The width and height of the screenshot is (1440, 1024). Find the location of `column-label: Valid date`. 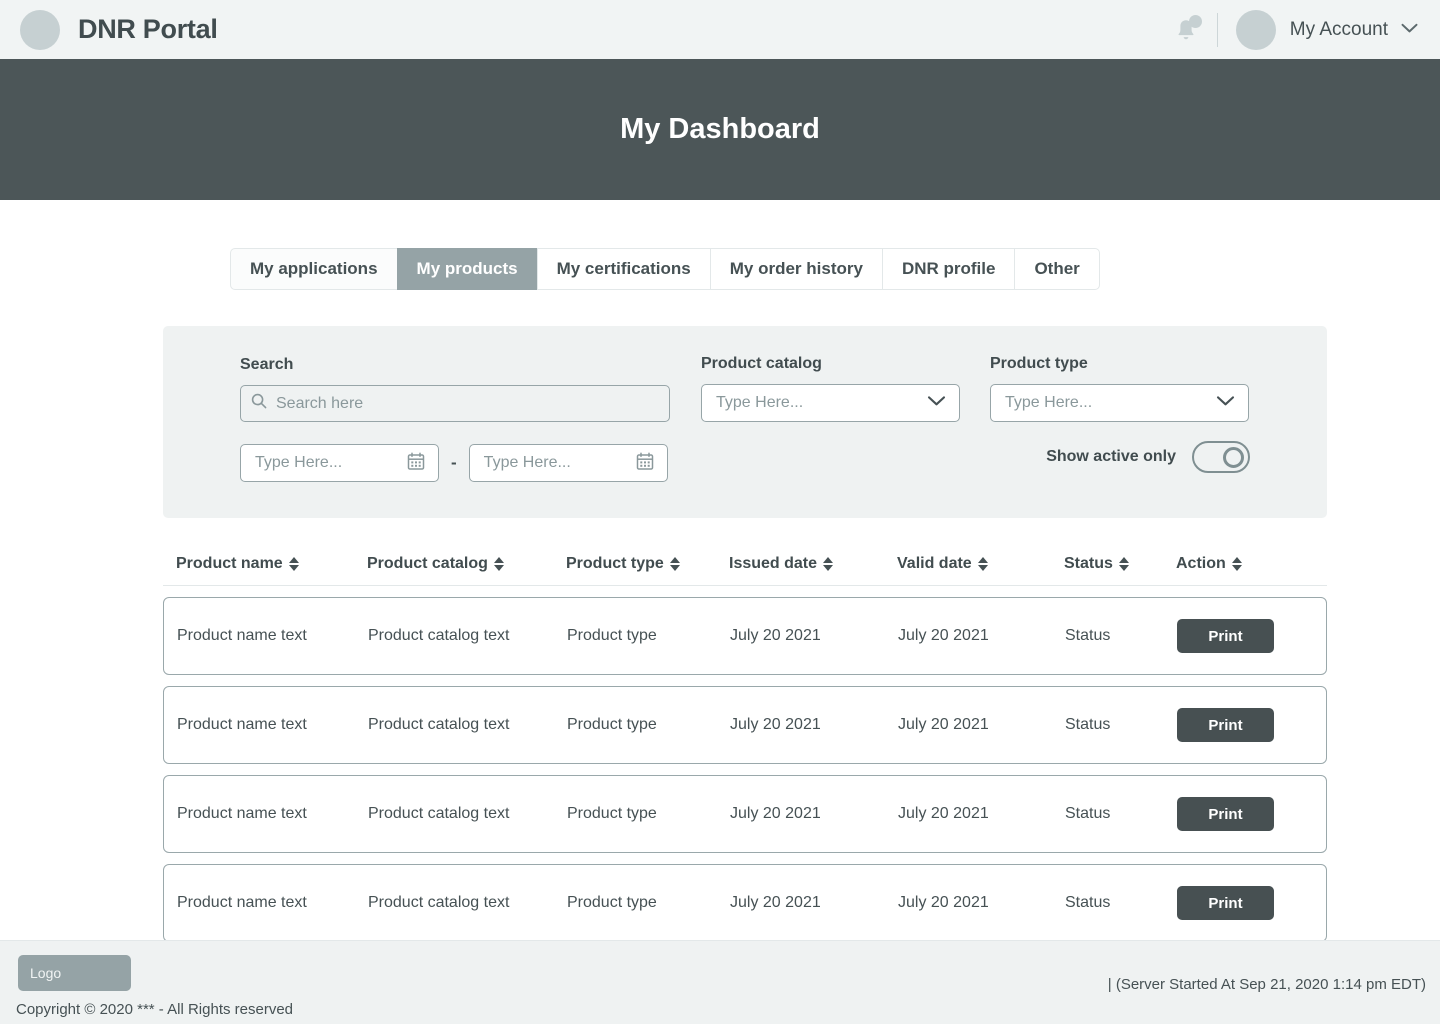

column-label: Valid date is located at coordinates (934, 563).